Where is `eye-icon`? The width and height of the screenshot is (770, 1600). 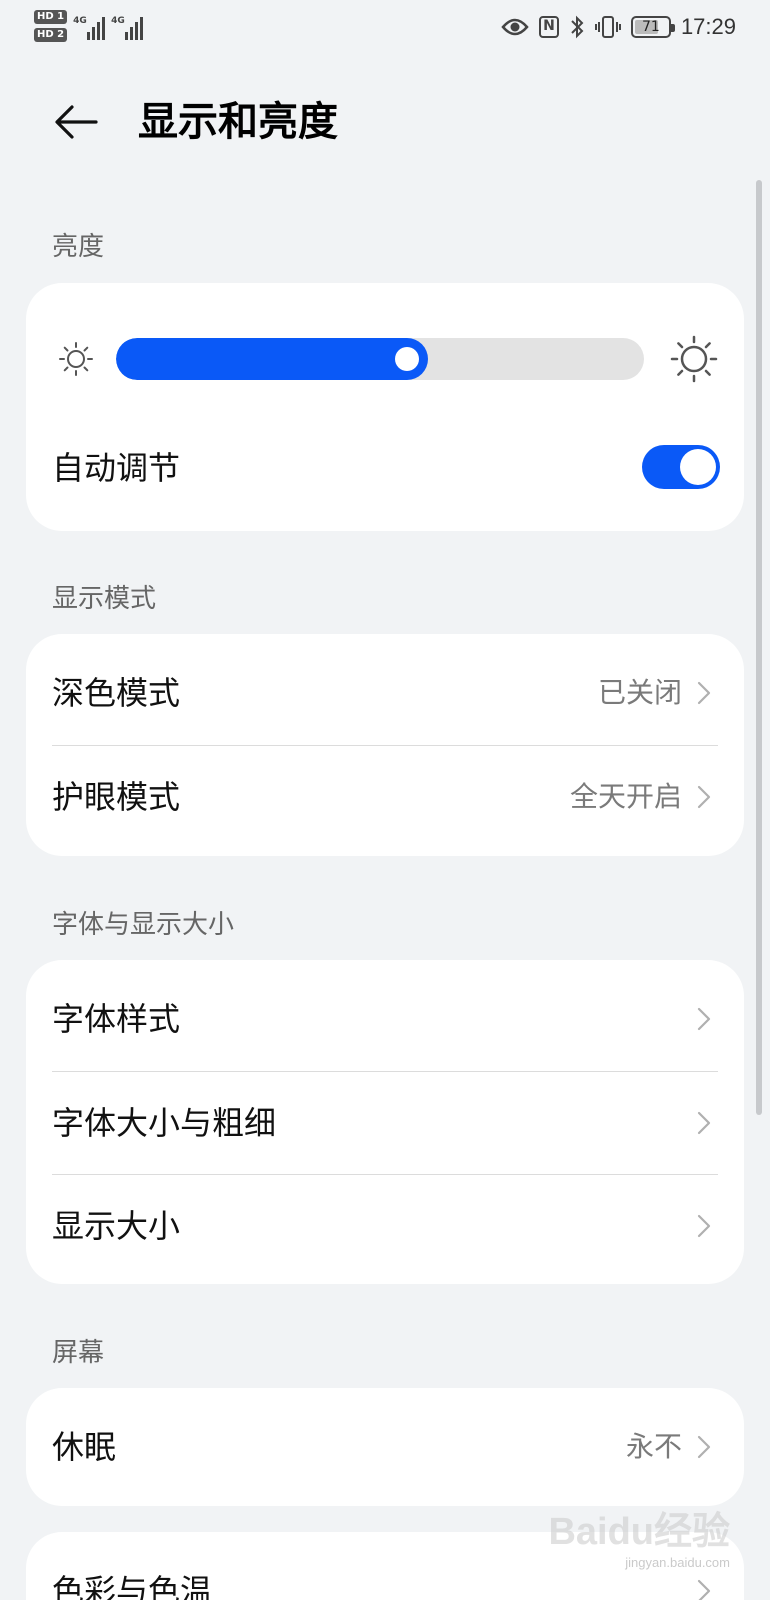
eye-icon is located at coordinates (515, 27).